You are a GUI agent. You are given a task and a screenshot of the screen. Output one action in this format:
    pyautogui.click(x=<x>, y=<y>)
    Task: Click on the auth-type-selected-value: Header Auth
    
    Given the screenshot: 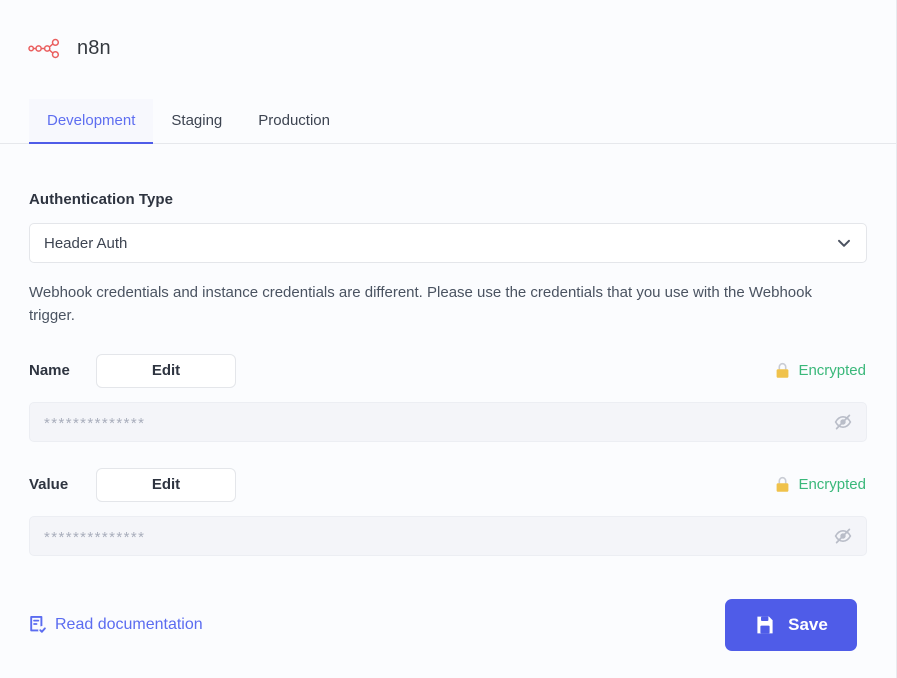 What is the action you would take?
    pyautogui.click(x=86, y=243)
    